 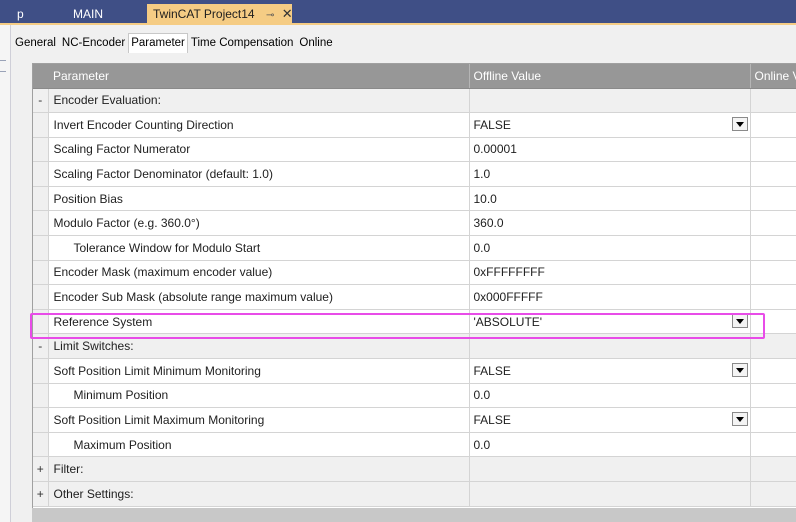 I want to click on close-icon: ✕, so click(x=287, y=14).